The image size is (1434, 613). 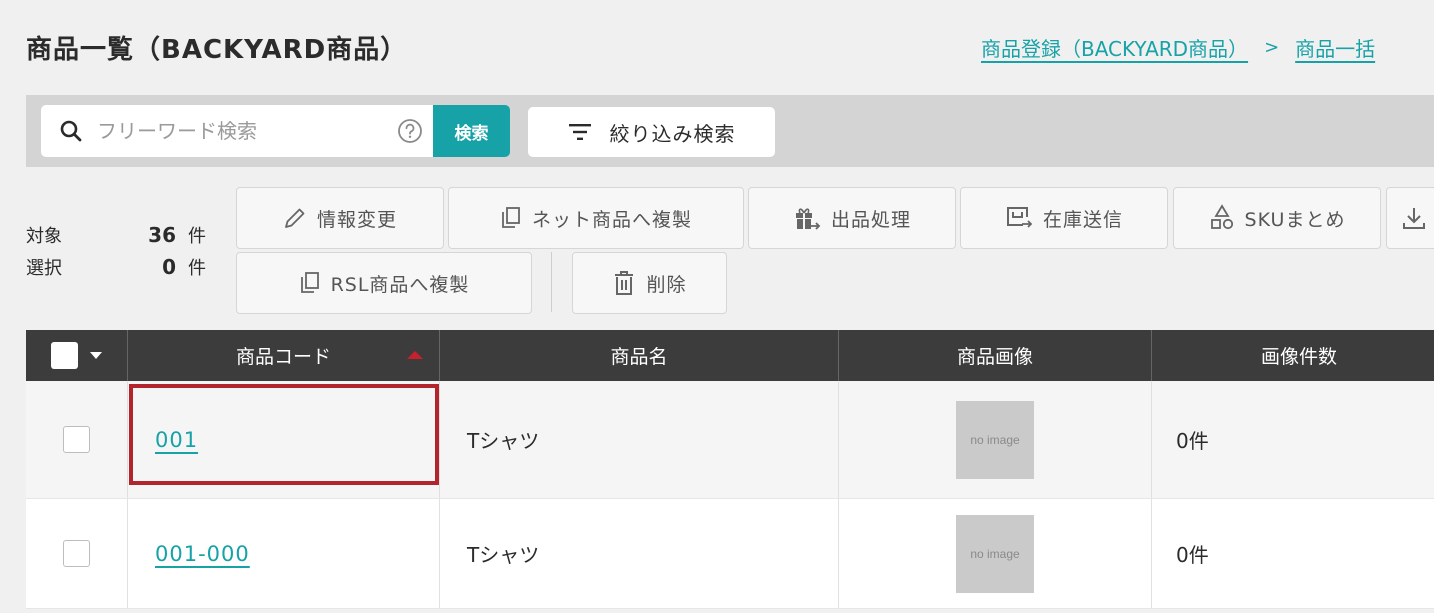 I want to click on delete-button: 削除, so click(x=649, y=283).